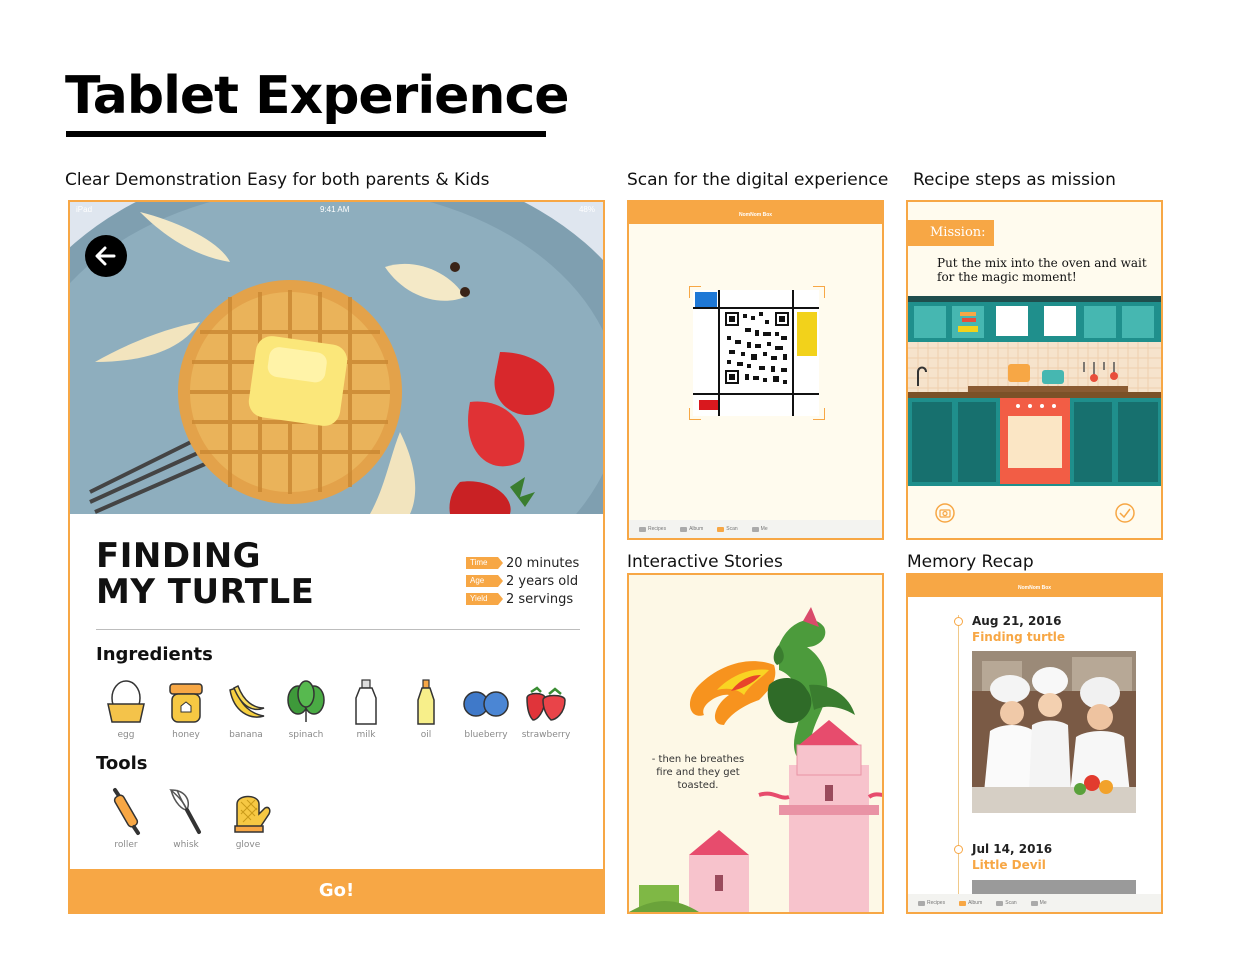  Describe the element at coordinates (205, 592) in the screenshot. I see `recipe-title-line2: MY TURTLE` at that location.